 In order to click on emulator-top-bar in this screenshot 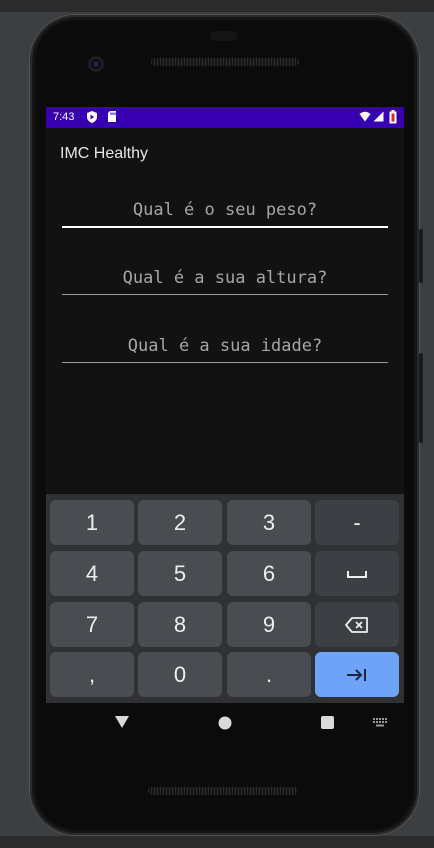, I will do `click(217, 6)`.